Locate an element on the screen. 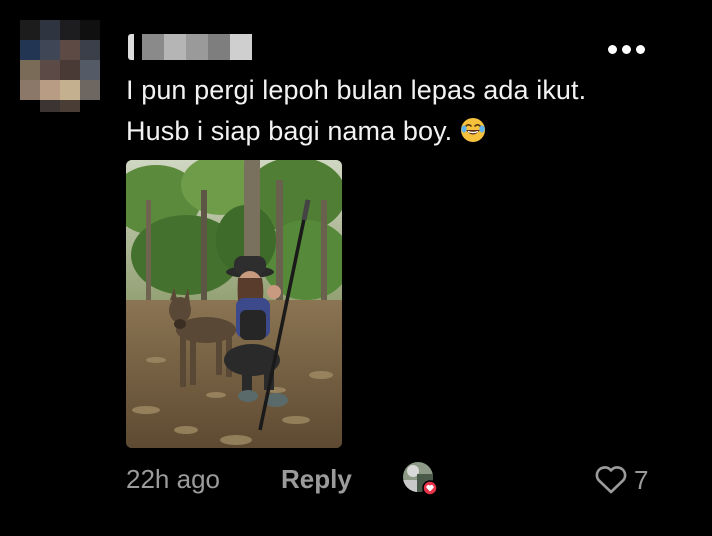 This screenshot has height=536, width=712. reply-button: Reply is located at coordinates (316, 479).